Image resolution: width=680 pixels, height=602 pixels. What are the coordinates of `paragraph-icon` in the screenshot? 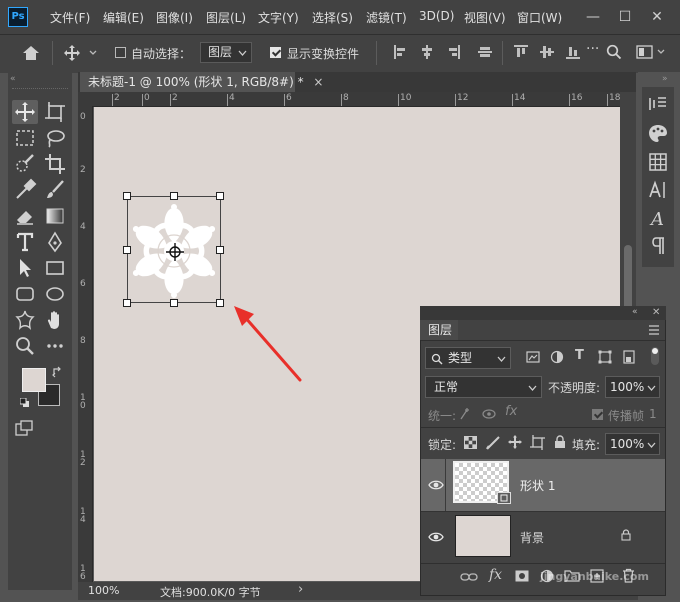 It's located at (658, 246).